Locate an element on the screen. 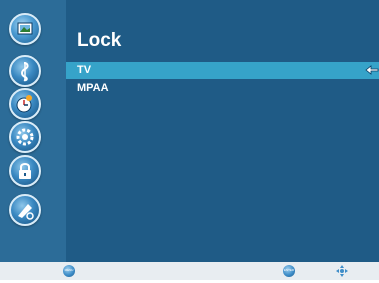 This screenshot has height=283, width=379. menu-button-label: MENU is located at coordinates (69, 270).